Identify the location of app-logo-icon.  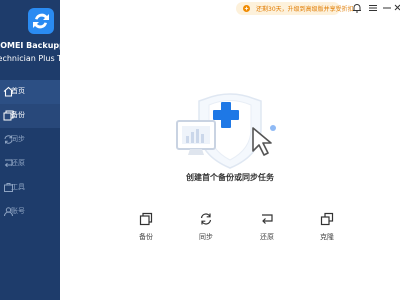
(41, 21).